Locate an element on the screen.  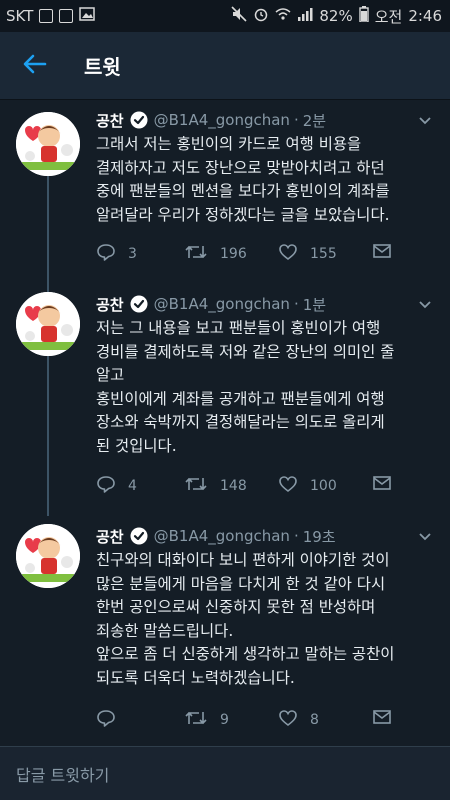
tweet-text-line: 알고 is located at coordinates (110, 375).